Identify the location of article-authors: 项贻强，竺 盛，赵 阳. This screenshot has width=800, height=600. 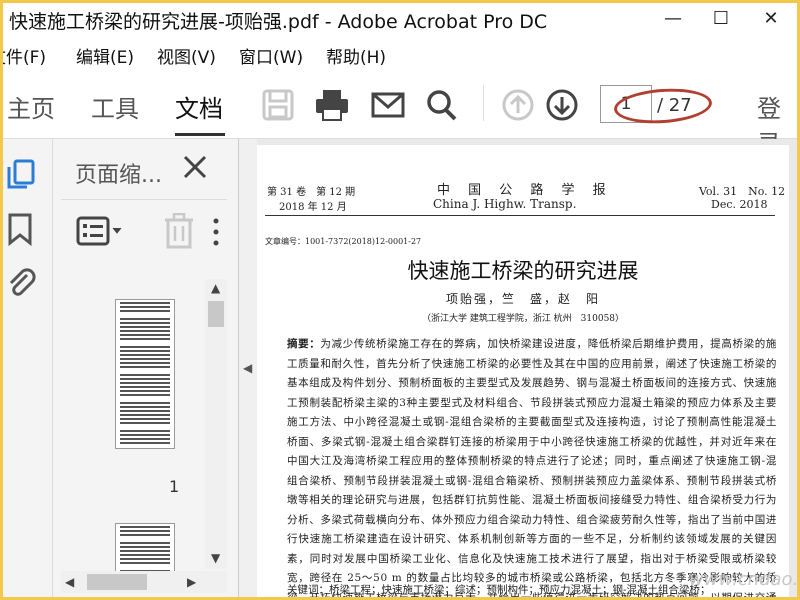
(522, 299).